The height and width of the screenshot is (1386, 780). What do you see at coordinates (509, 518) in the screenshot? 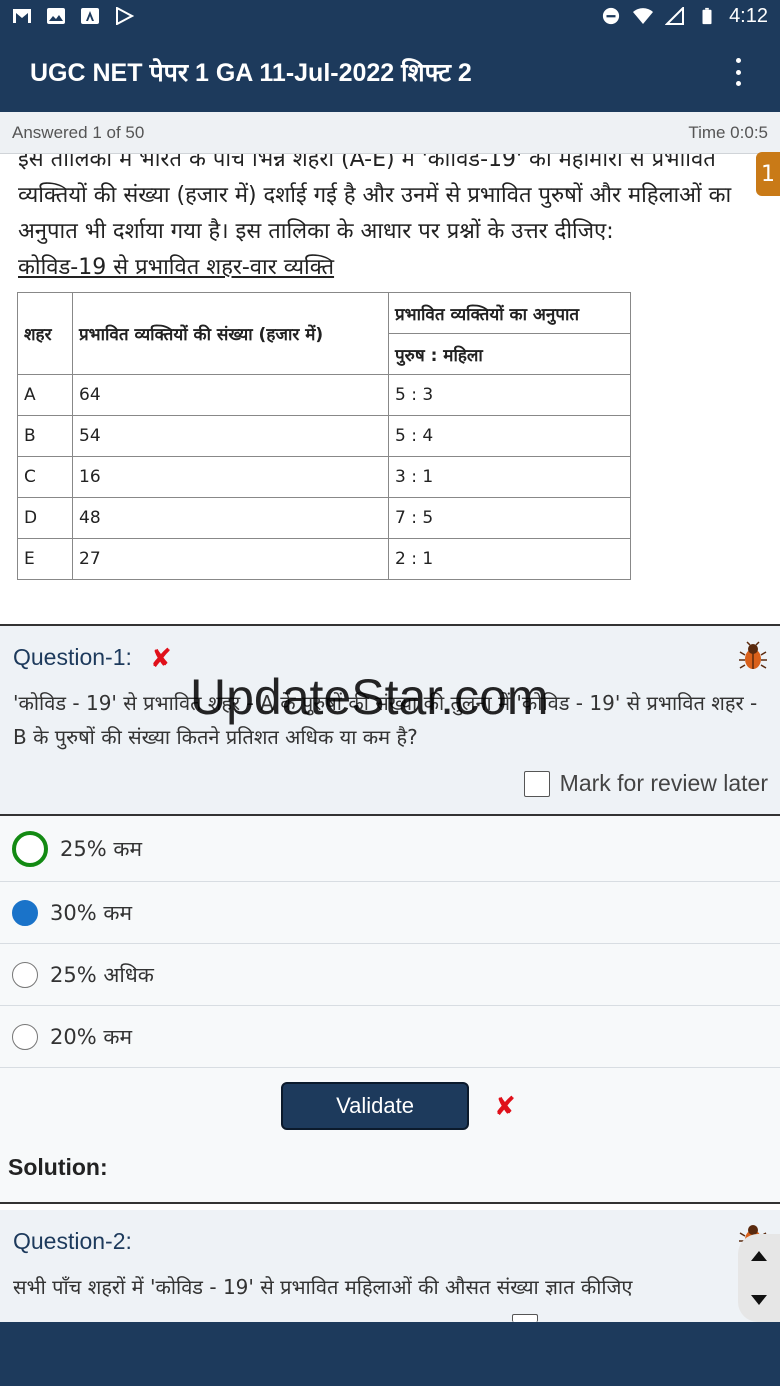
I see `table-cell: 7 : 5` at bounding box center [509, 518].